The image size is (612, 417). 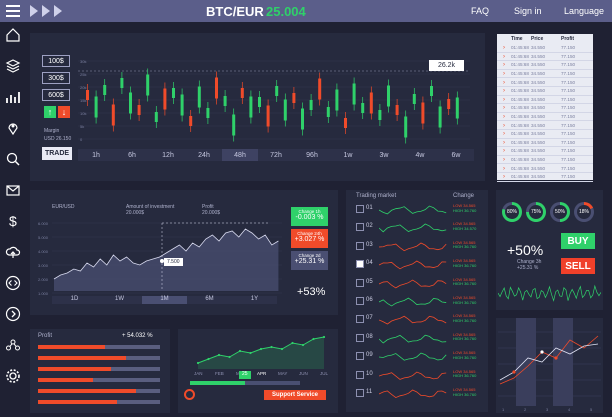 What do you see at coordinates (13, 221) in the screenshot?
I see `dollar-icon: $` at bounding box center [13, 221].